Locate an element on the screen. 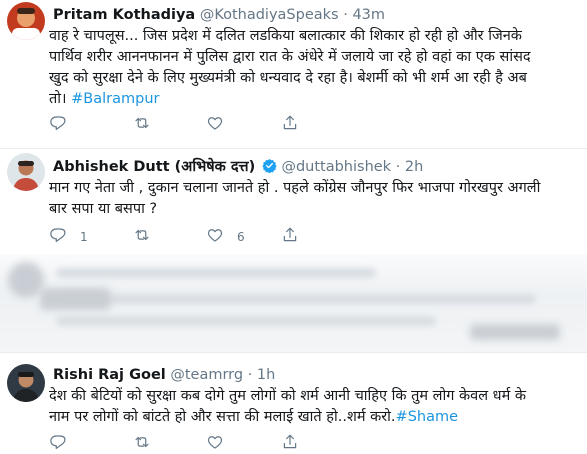  timestamp: 1h is located at coordinates (266, 375).